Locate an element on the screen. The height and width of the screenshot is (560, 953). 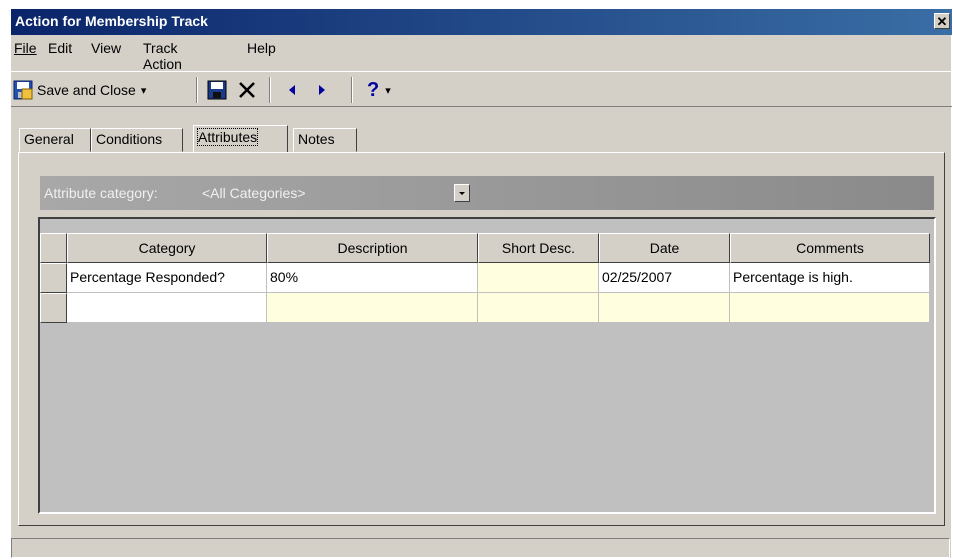
previous-record-button is located at coordinates (292, 90).